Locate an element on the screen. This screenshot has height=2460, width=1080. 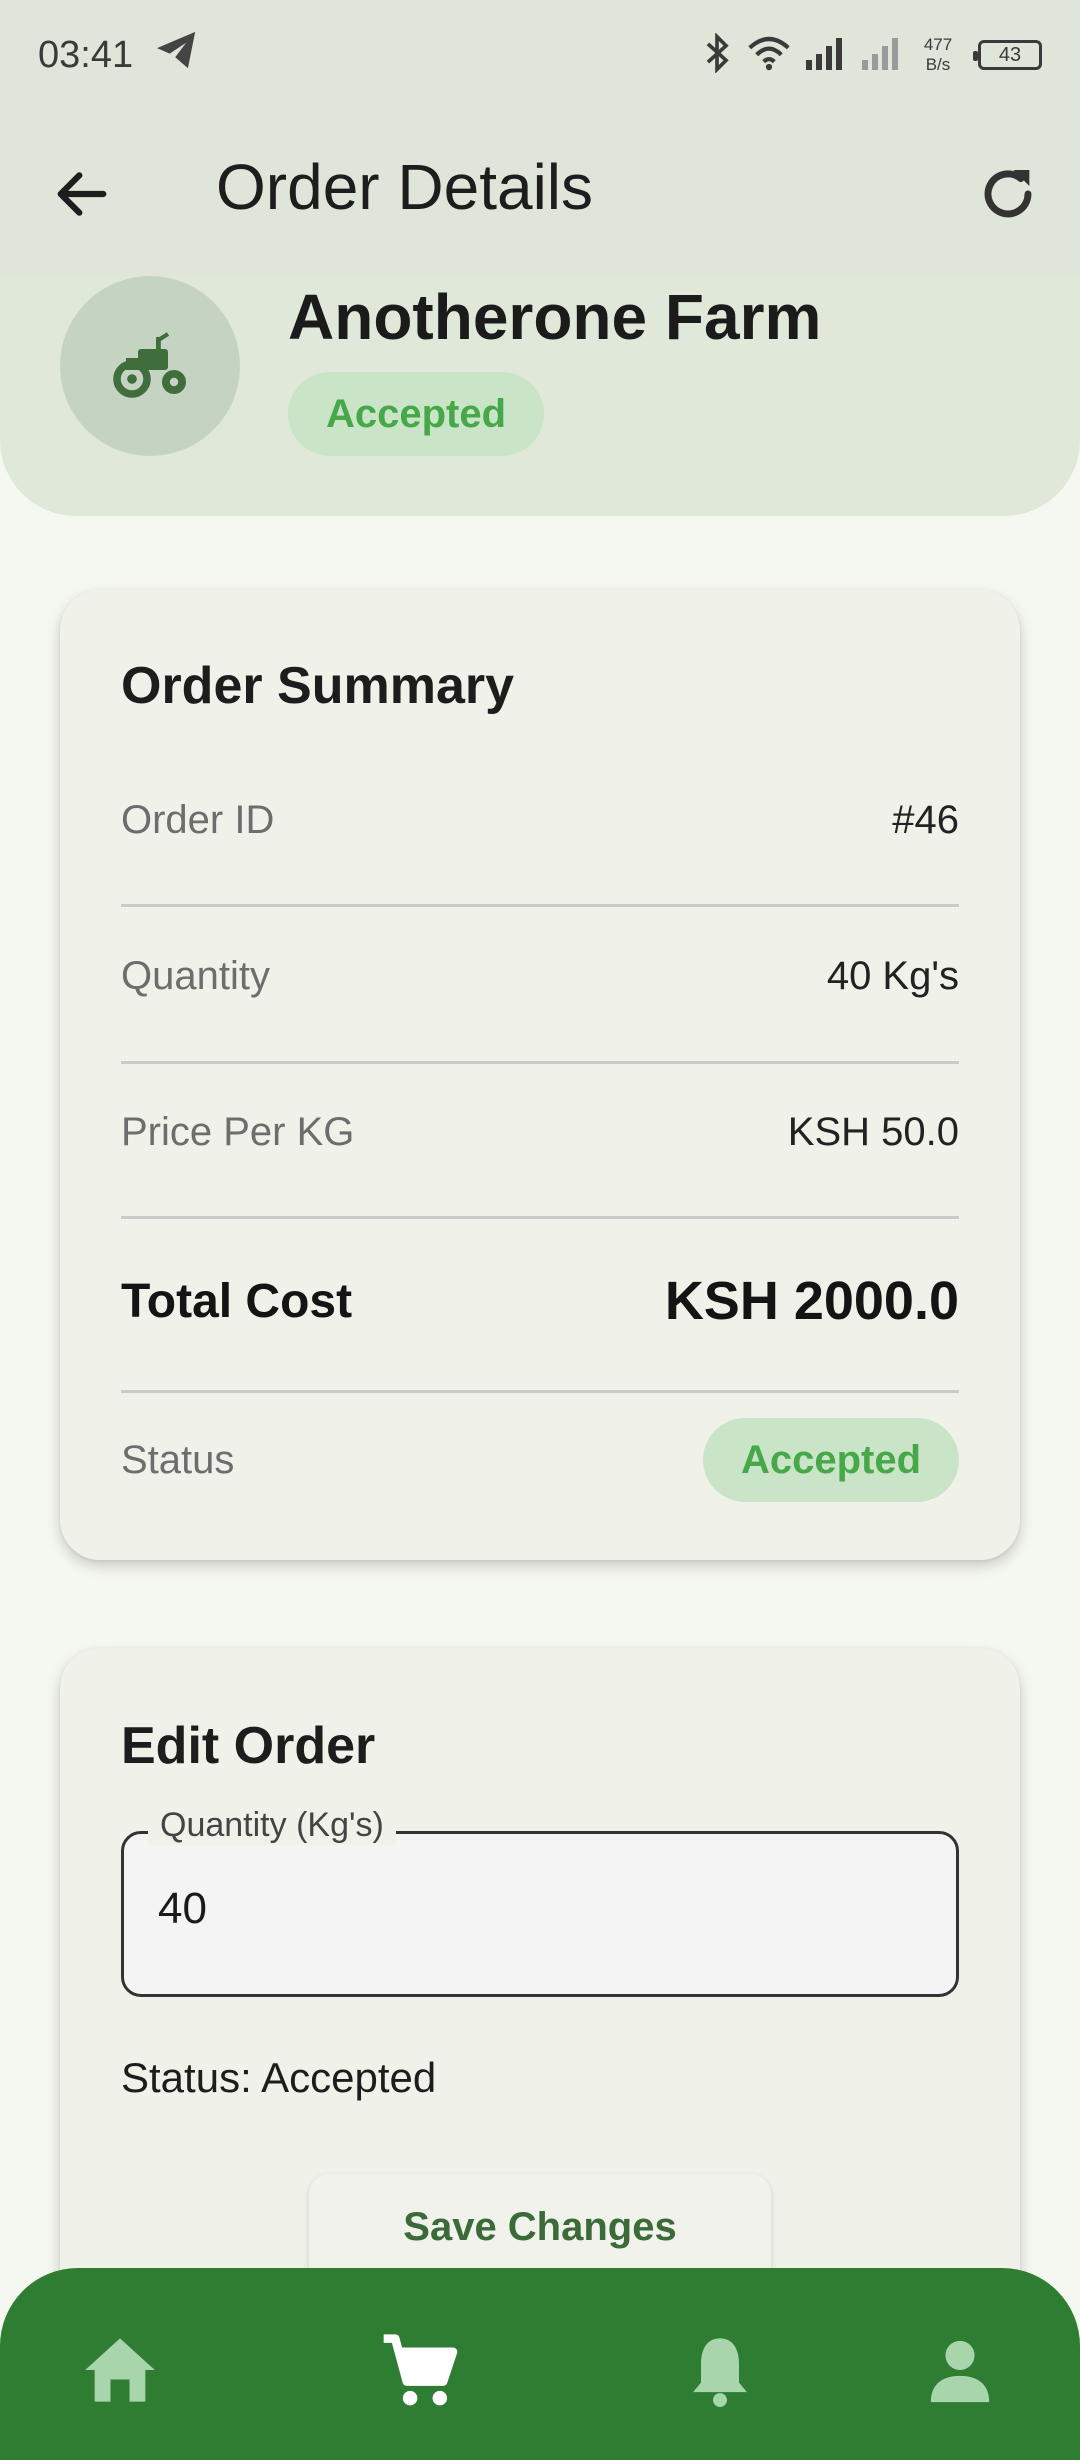
arrow-back-icon is located at coordinates (82, 194).